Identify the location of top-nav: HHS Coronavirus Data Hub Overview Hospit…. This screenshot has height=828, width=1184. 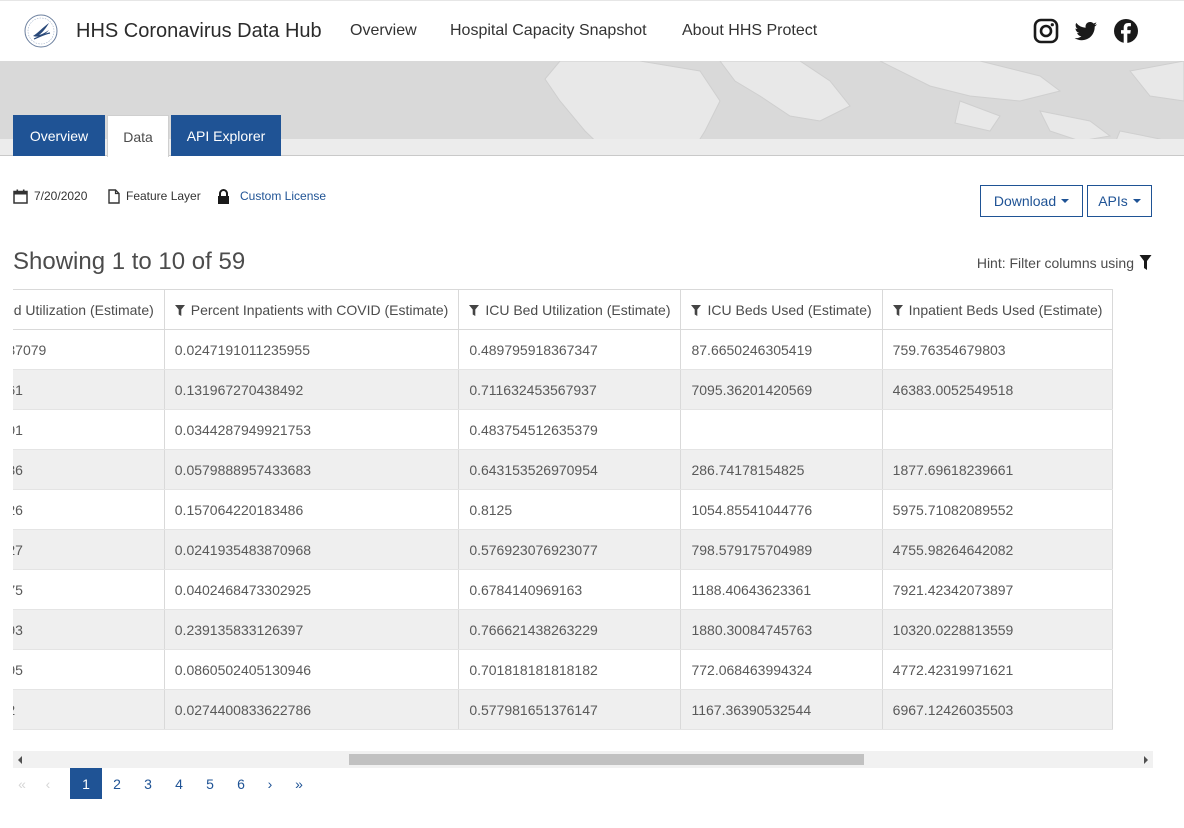
(592, 30).